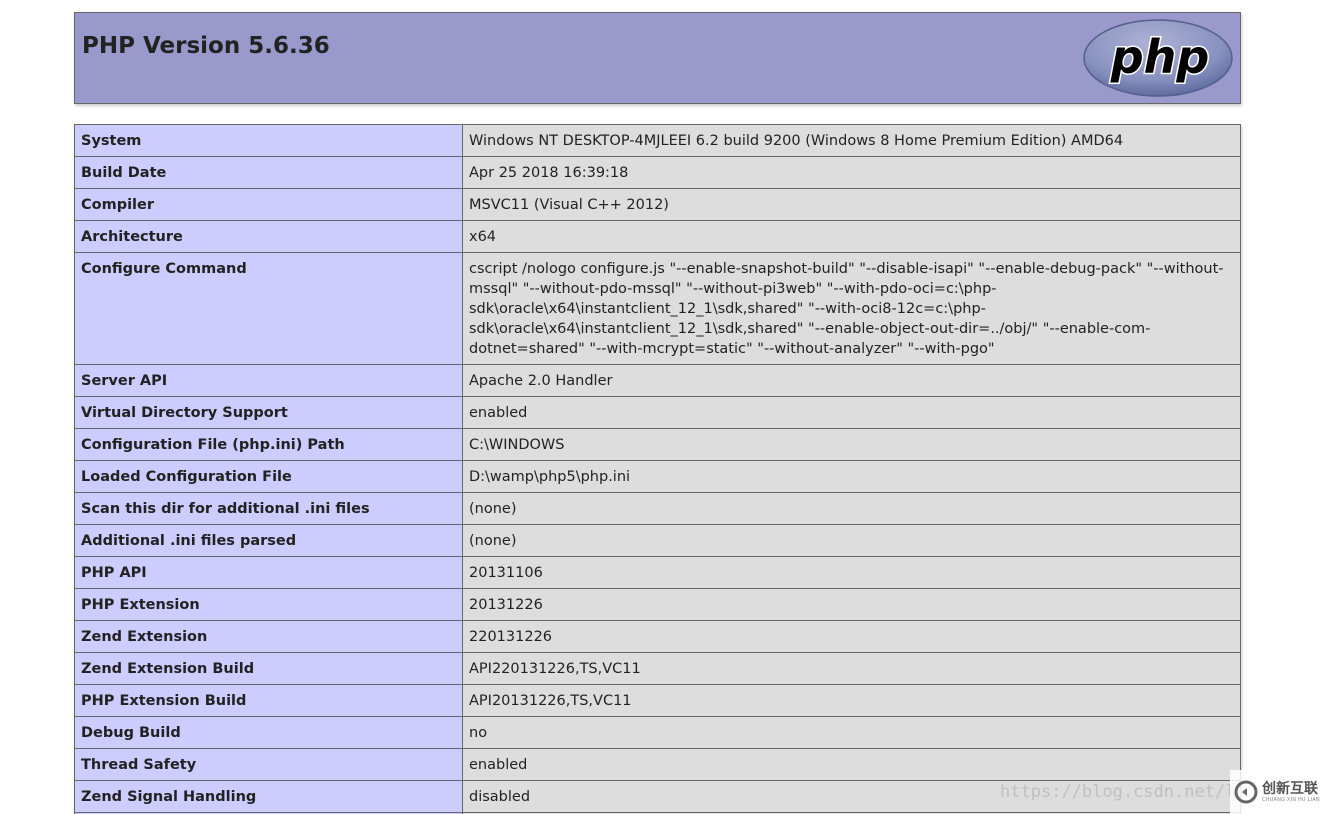 This screenshot has height=814, width=1330. What do you see at coordinates (851, 236) in the screenshot?
I see `row-value: x64` at bounding box center [851, 236].